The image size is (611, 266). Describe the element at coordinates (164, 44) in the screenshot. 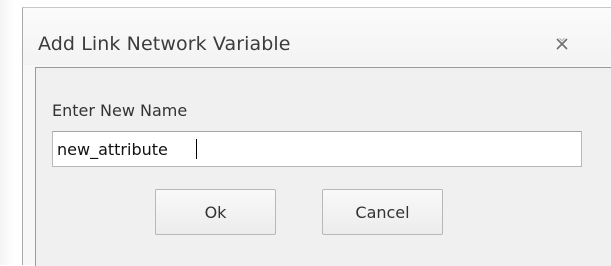

I see `dialog-title: Add Link Network Variable` at that location.